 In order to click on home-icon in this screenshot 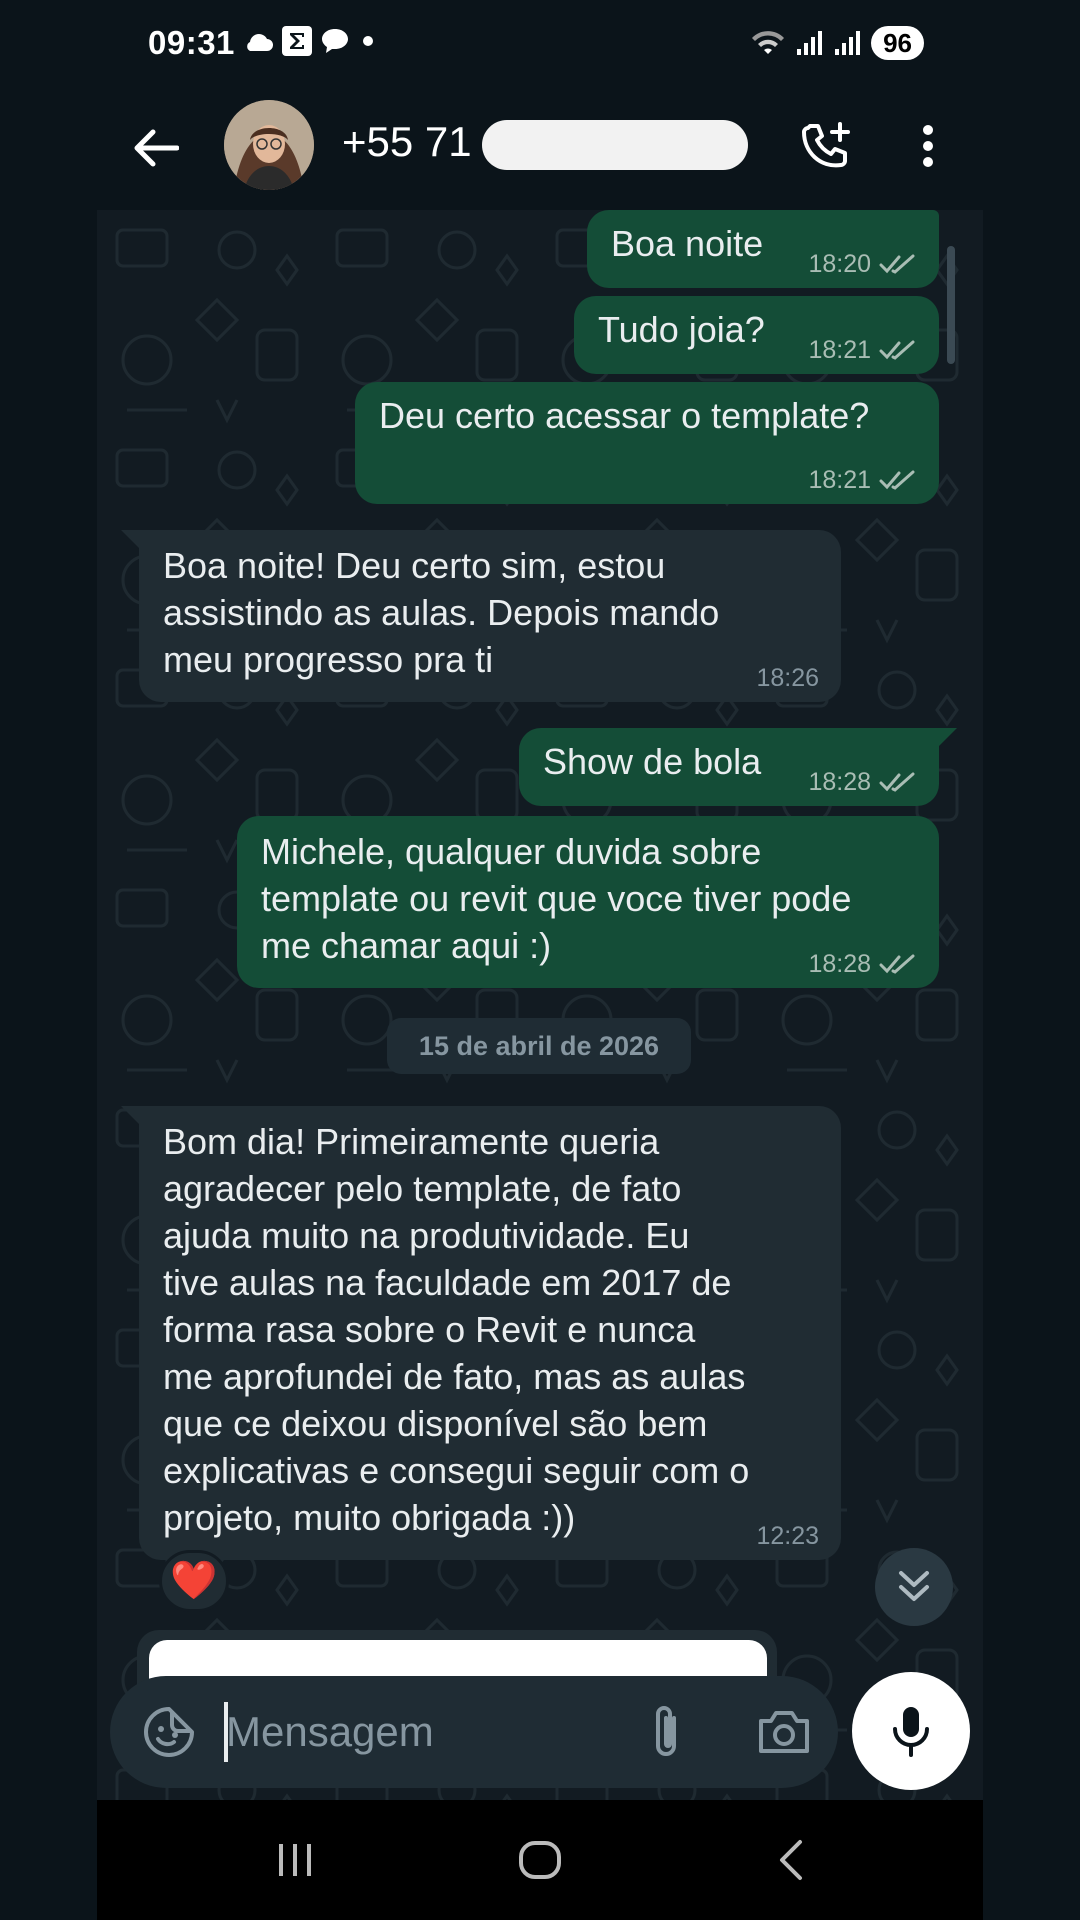, I will do `click(540, 1860)`.